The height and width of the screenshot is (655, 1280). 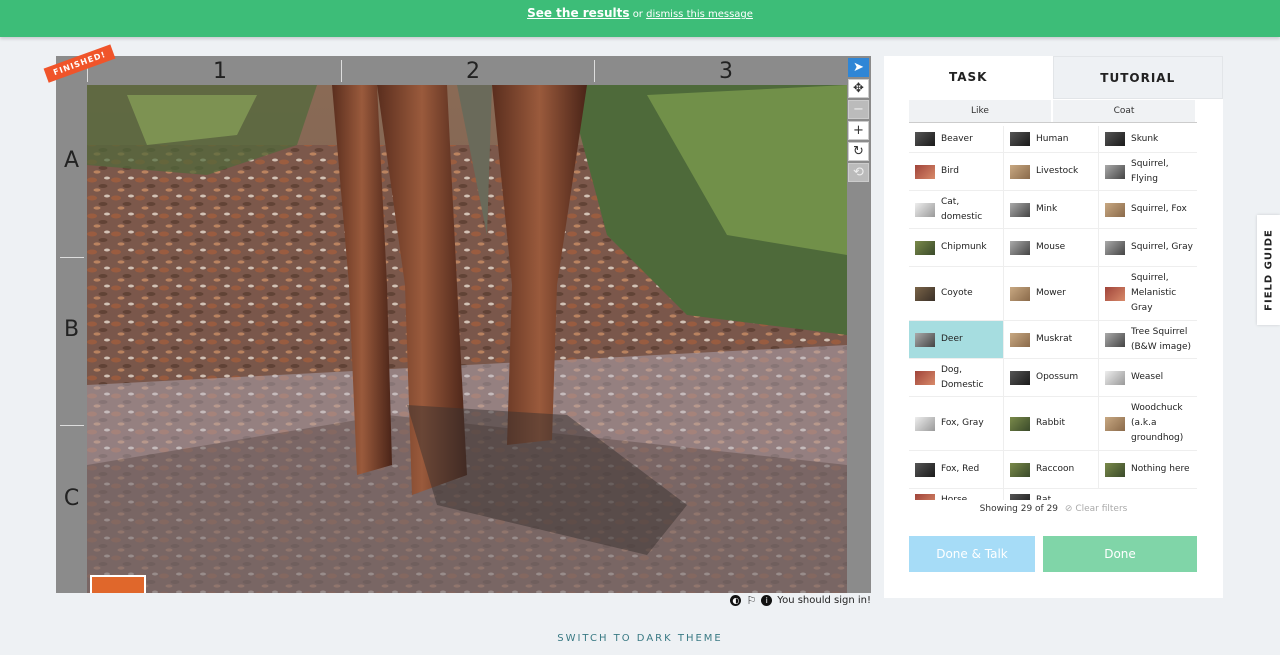 I want to click on species-choice: Squirrel, Gray, so click(x=1146, y=247).